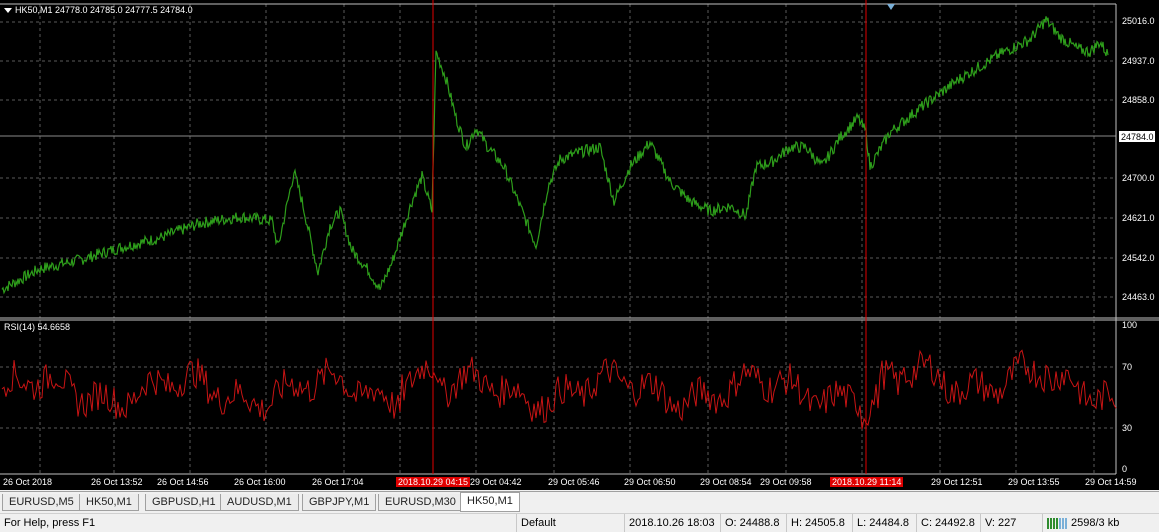  I want to click on status-open: O: 24488.8, so click(753, 523).